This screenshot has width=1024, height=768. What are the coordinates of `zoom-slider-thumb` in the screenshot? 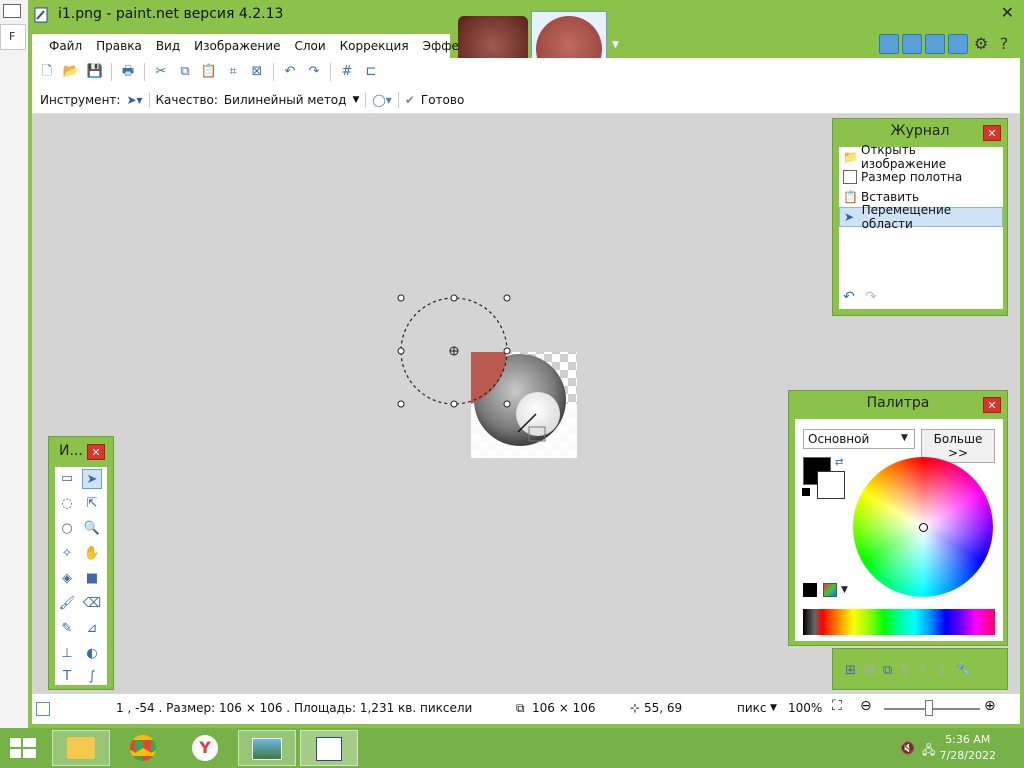 It's located at (929, 708).